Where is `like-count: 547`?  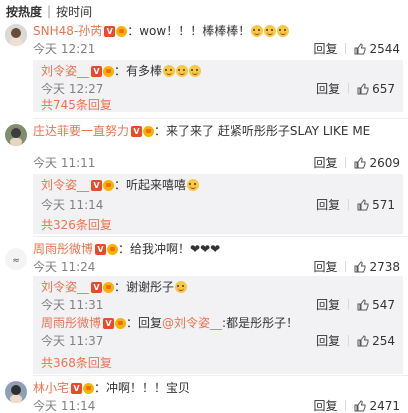 like-count: 547 is located at coordinates (383, 304).